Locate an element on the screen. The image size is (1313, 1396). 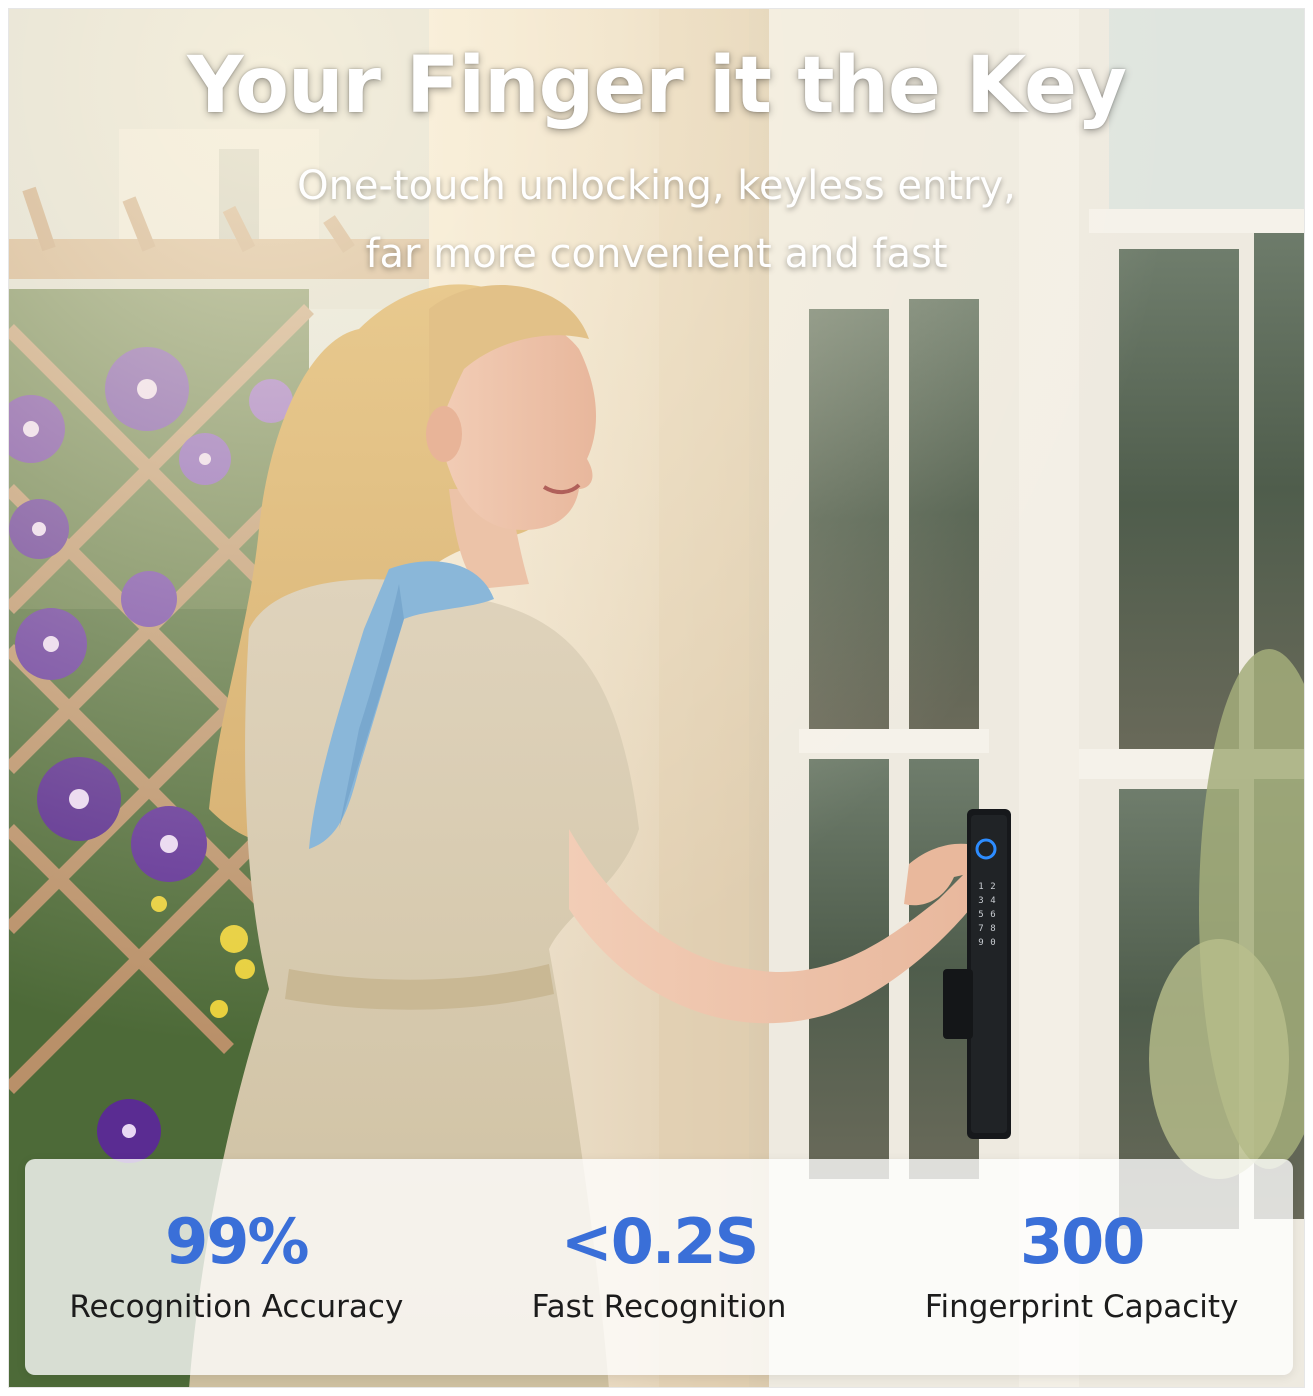
keypad-digit: 9 is located at coordinates (980, 943).